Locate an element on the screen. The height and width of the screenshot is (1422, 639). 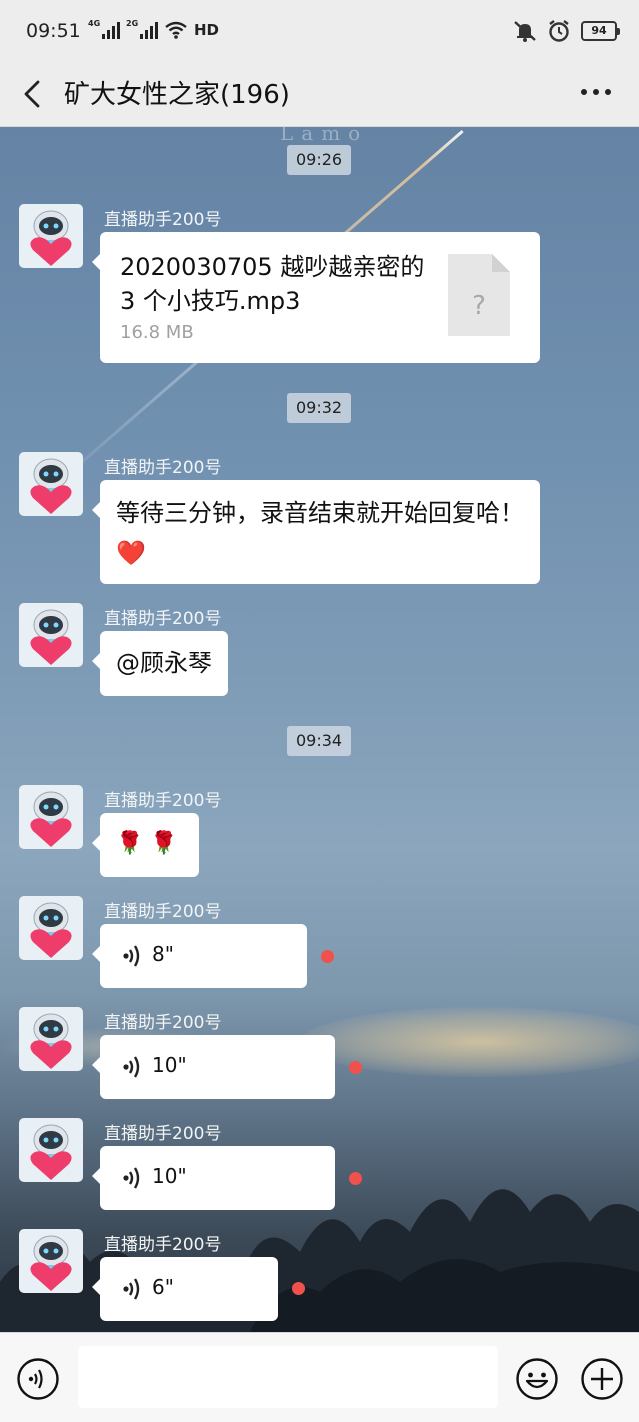
voice-input-icon is located at coordinates (38, 1379).